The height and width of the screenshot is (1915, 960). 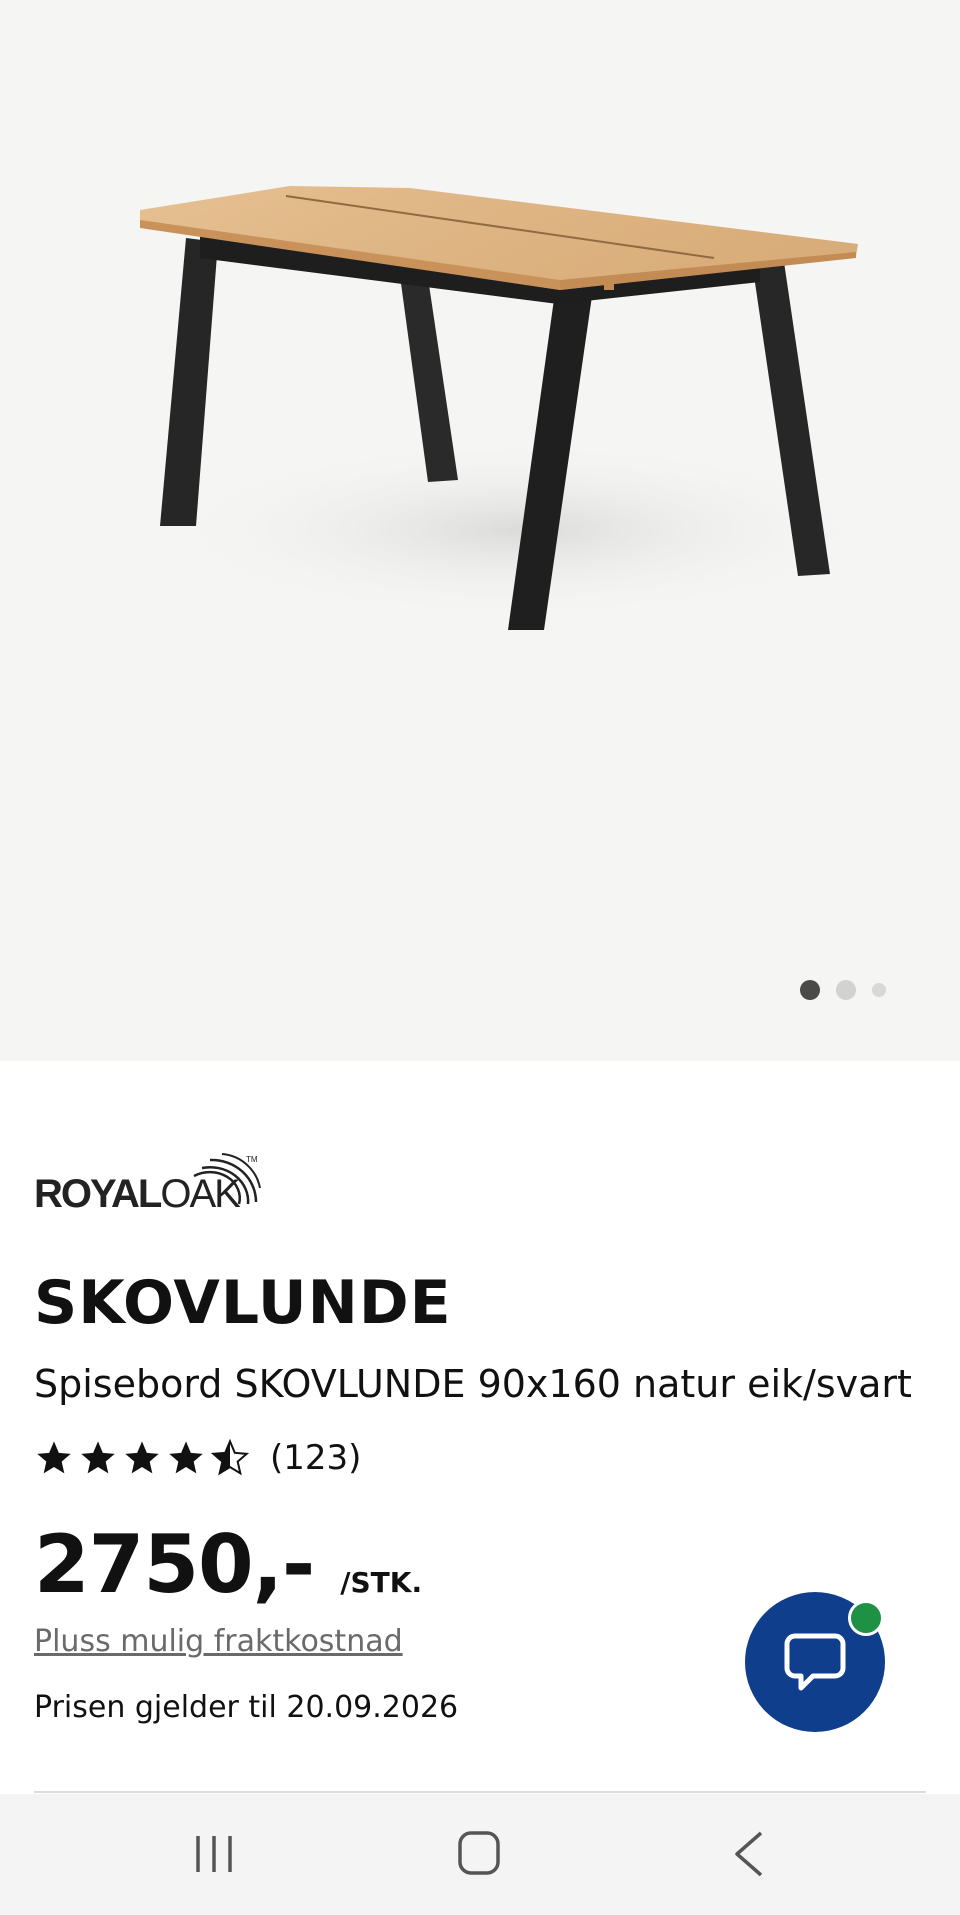 What do you see at coordinates (246, 1707) in the screenshot?
I see `price-valid-until: Prisen gjelder til 20.09.2026` at bounding box center [246, 1707].